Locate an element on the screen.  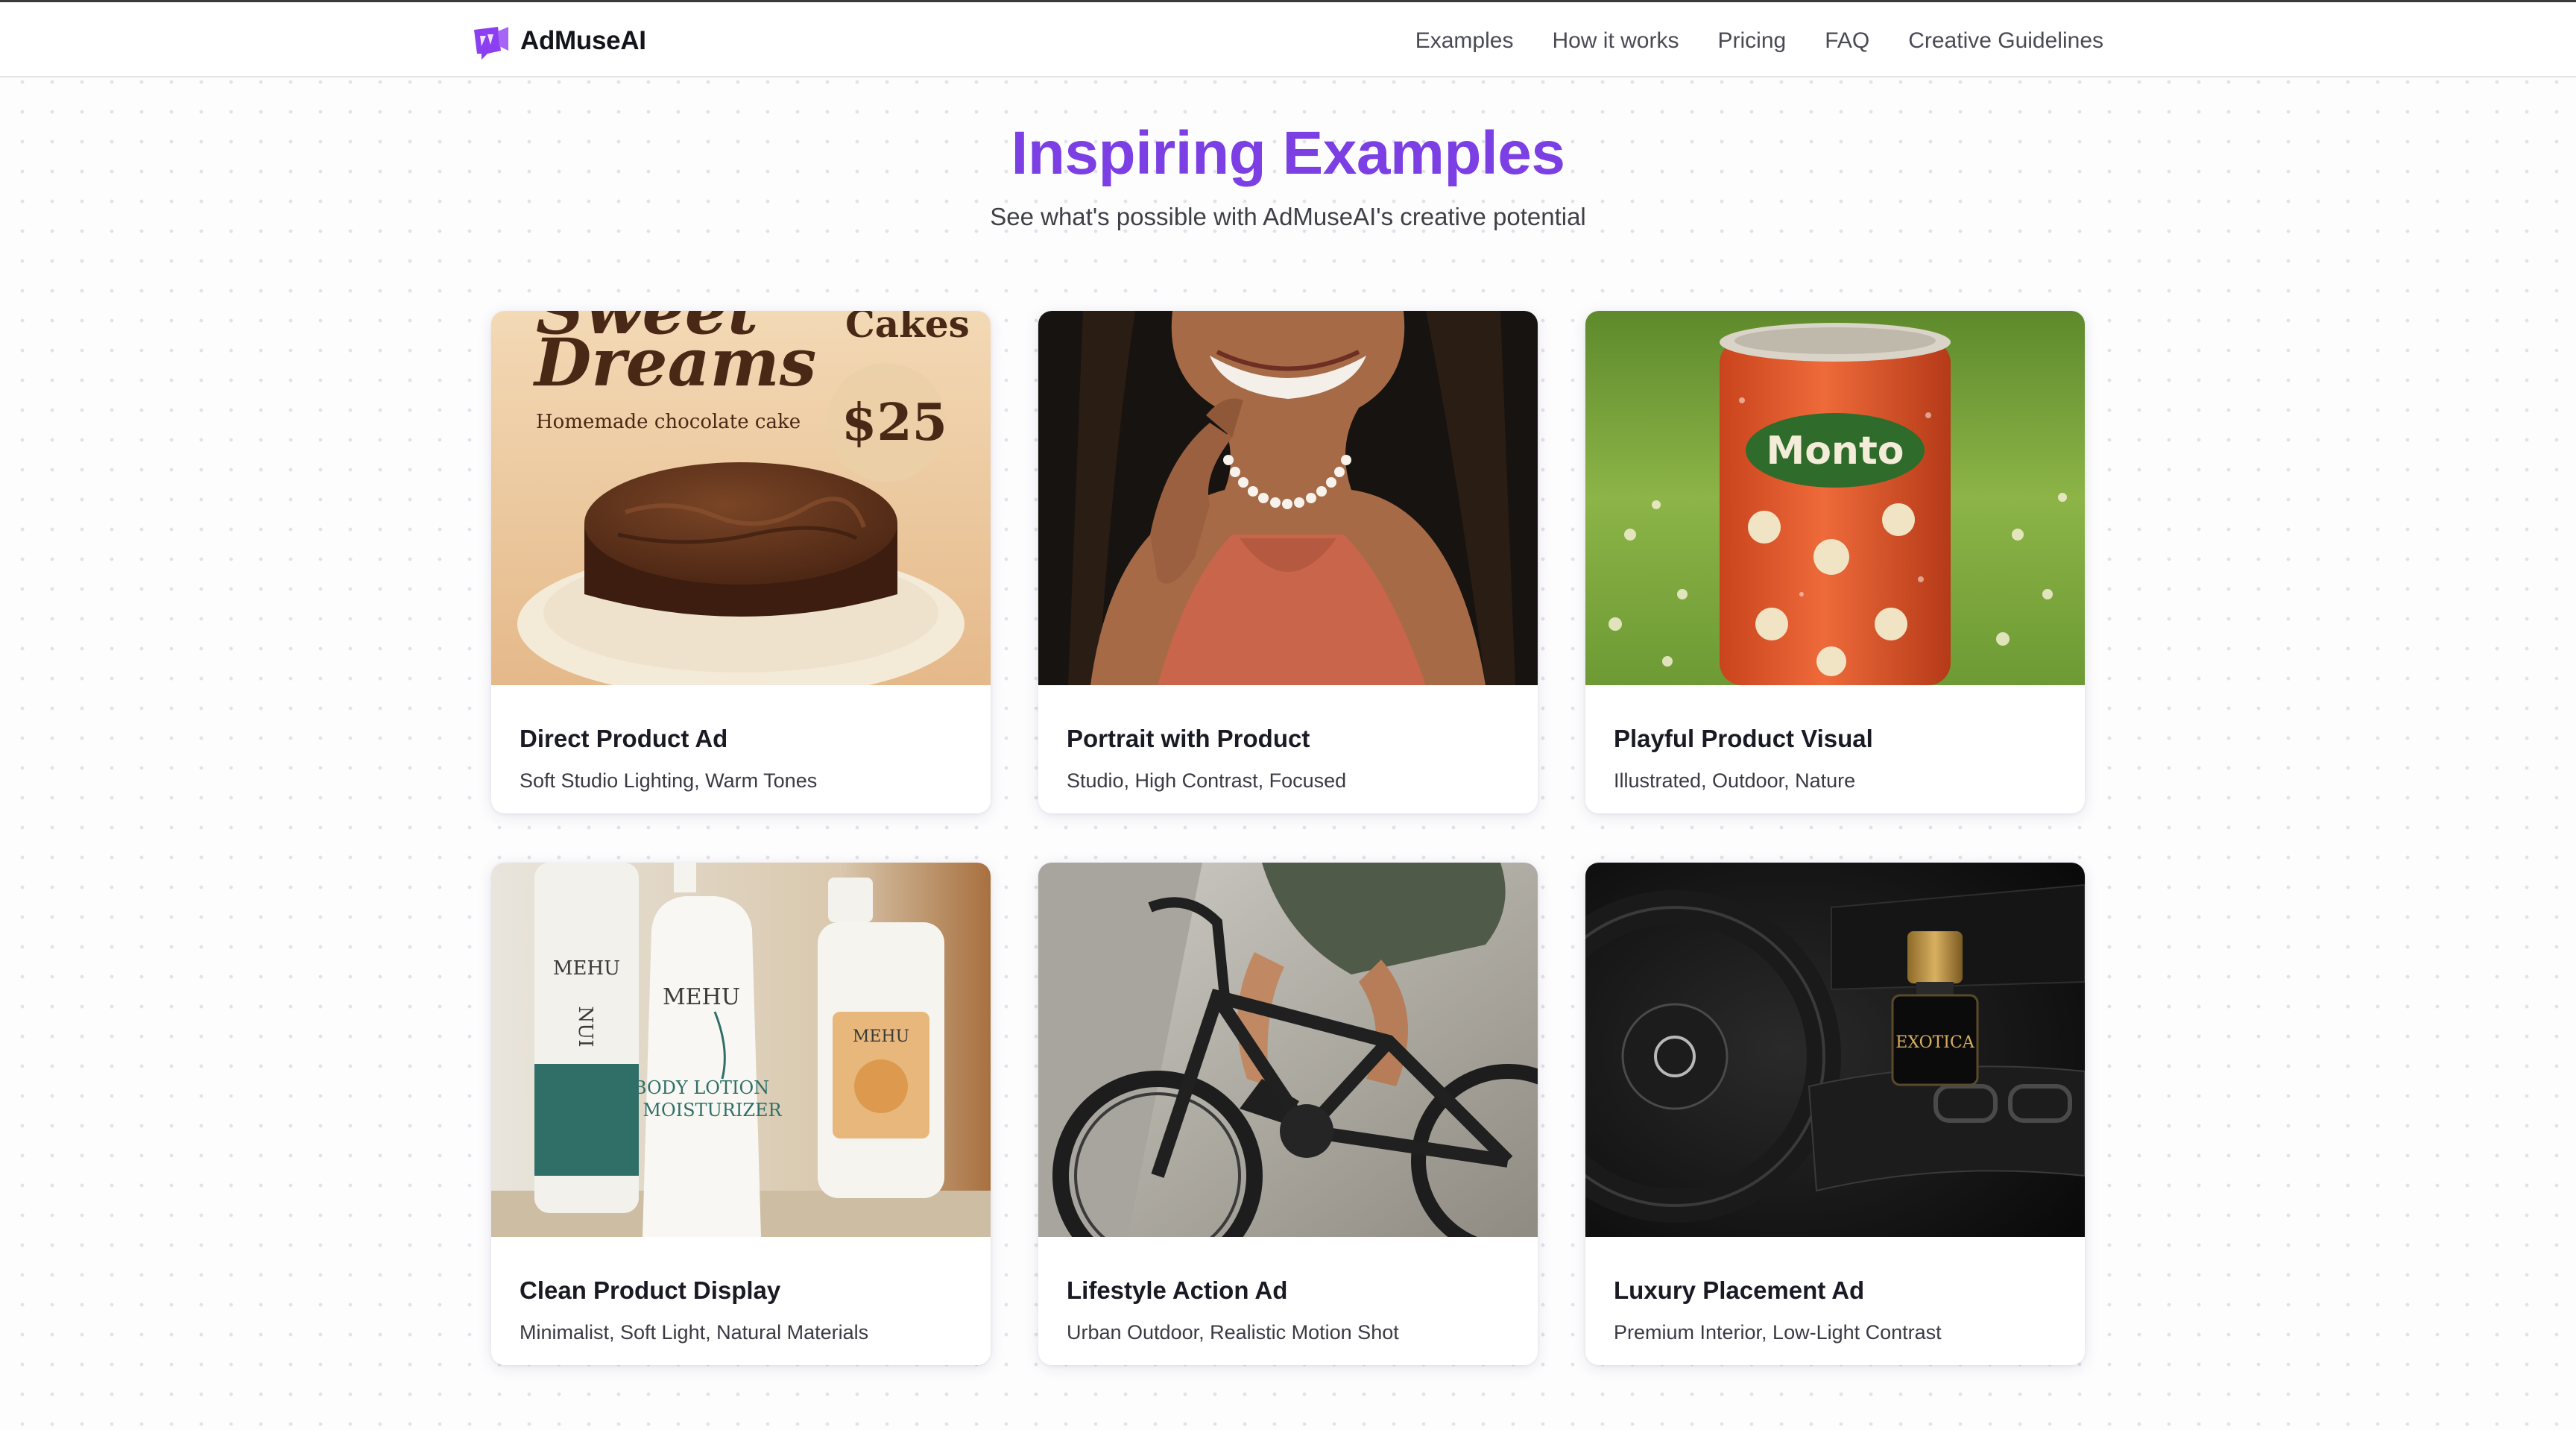
svg-text: & MOISTURIZER is located at coordinates (701, 1110).